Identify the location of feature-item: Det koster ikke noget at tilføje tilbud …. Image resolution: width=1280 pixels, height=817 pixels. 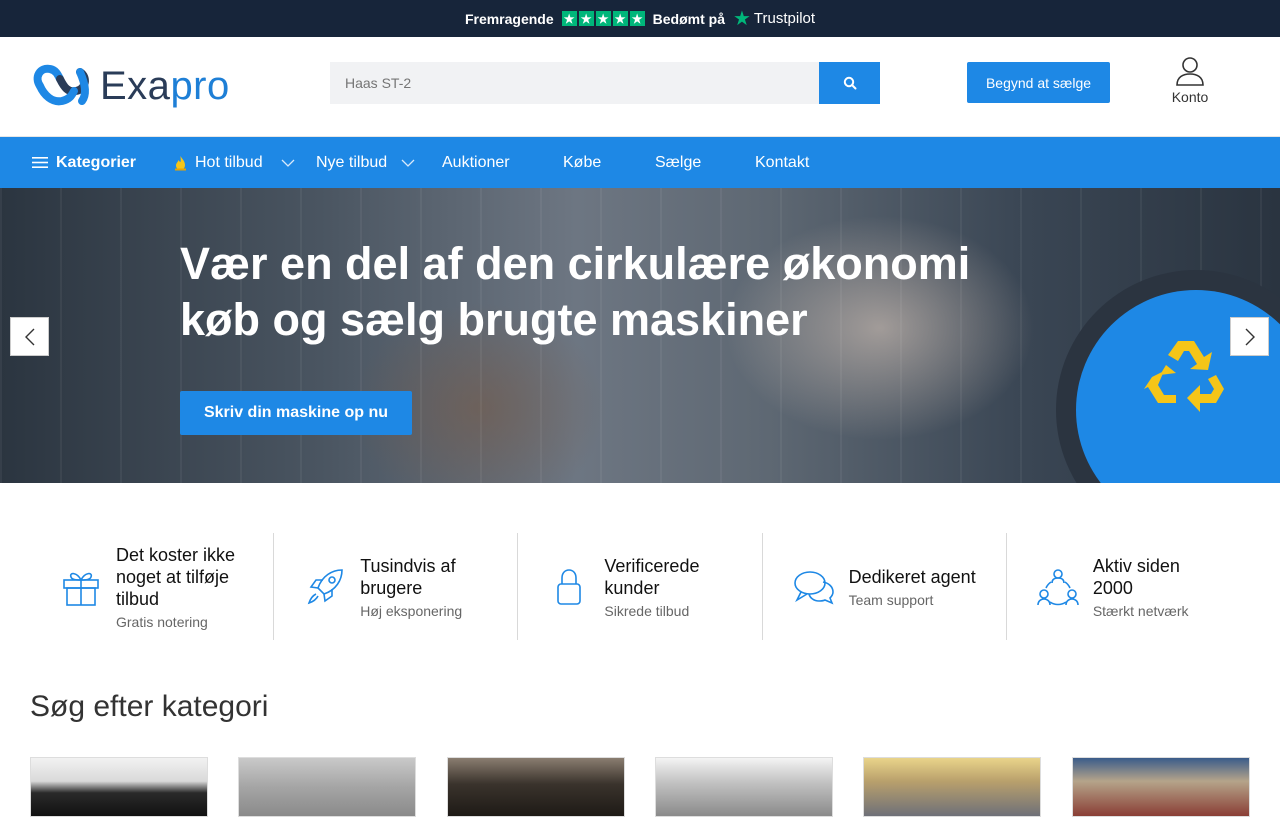
(152, 586).